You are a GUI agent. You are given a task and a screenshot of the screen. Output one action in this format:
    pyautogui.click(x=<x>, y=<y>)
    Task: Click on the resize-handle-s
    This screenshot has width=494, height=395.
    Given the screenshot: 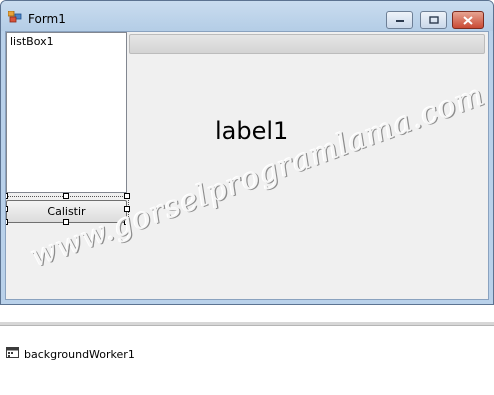 What is the action you would take?
    pyautogui.click(x=66, y=222)
    